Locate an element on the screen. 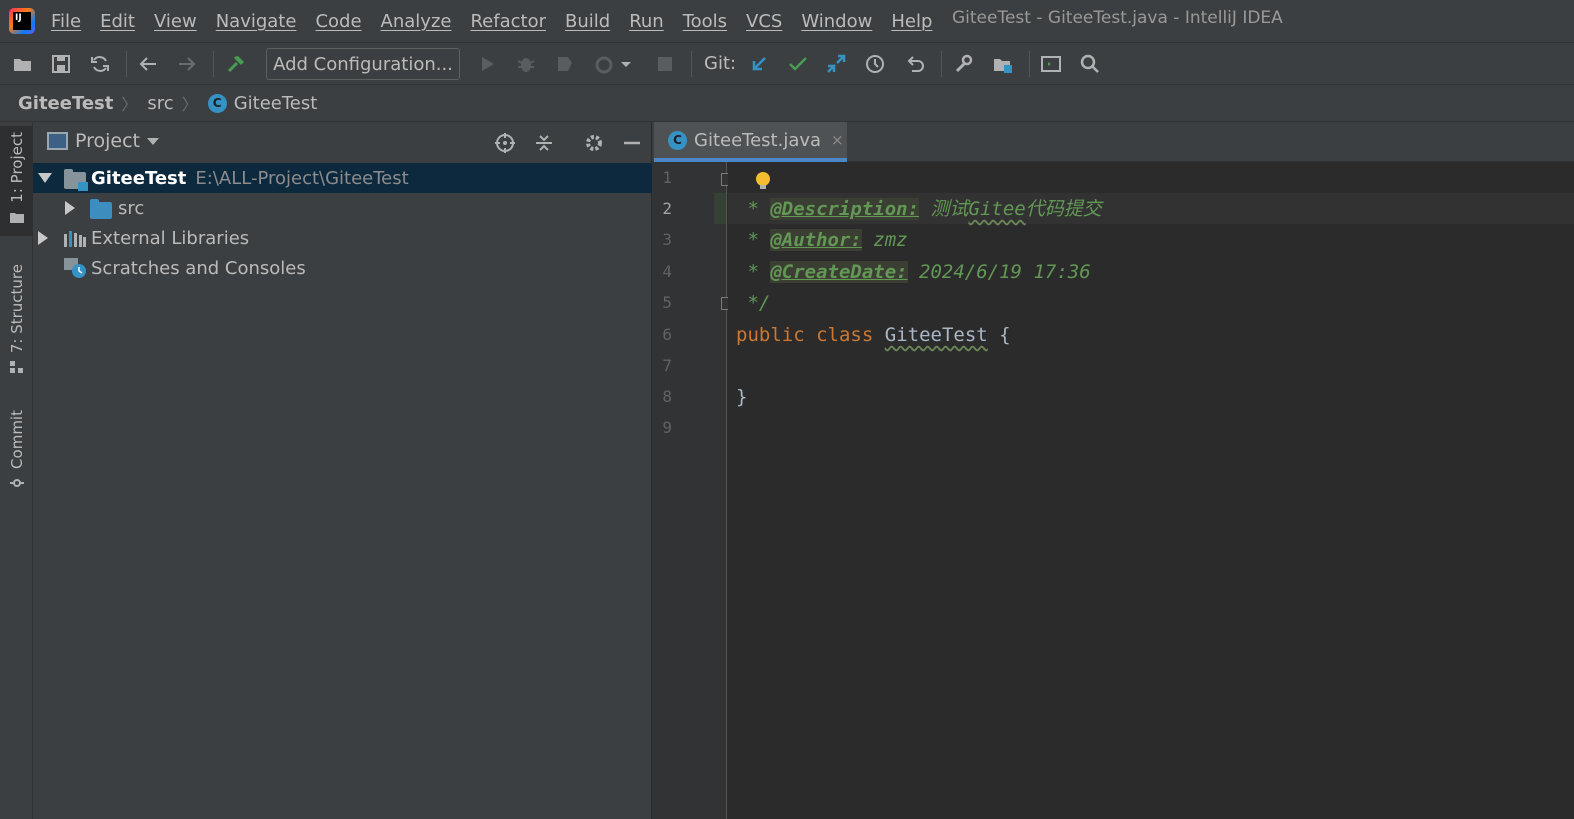 This screenshot has height=819, width=1574. coverage-icon is located at coordinates (565, 64).